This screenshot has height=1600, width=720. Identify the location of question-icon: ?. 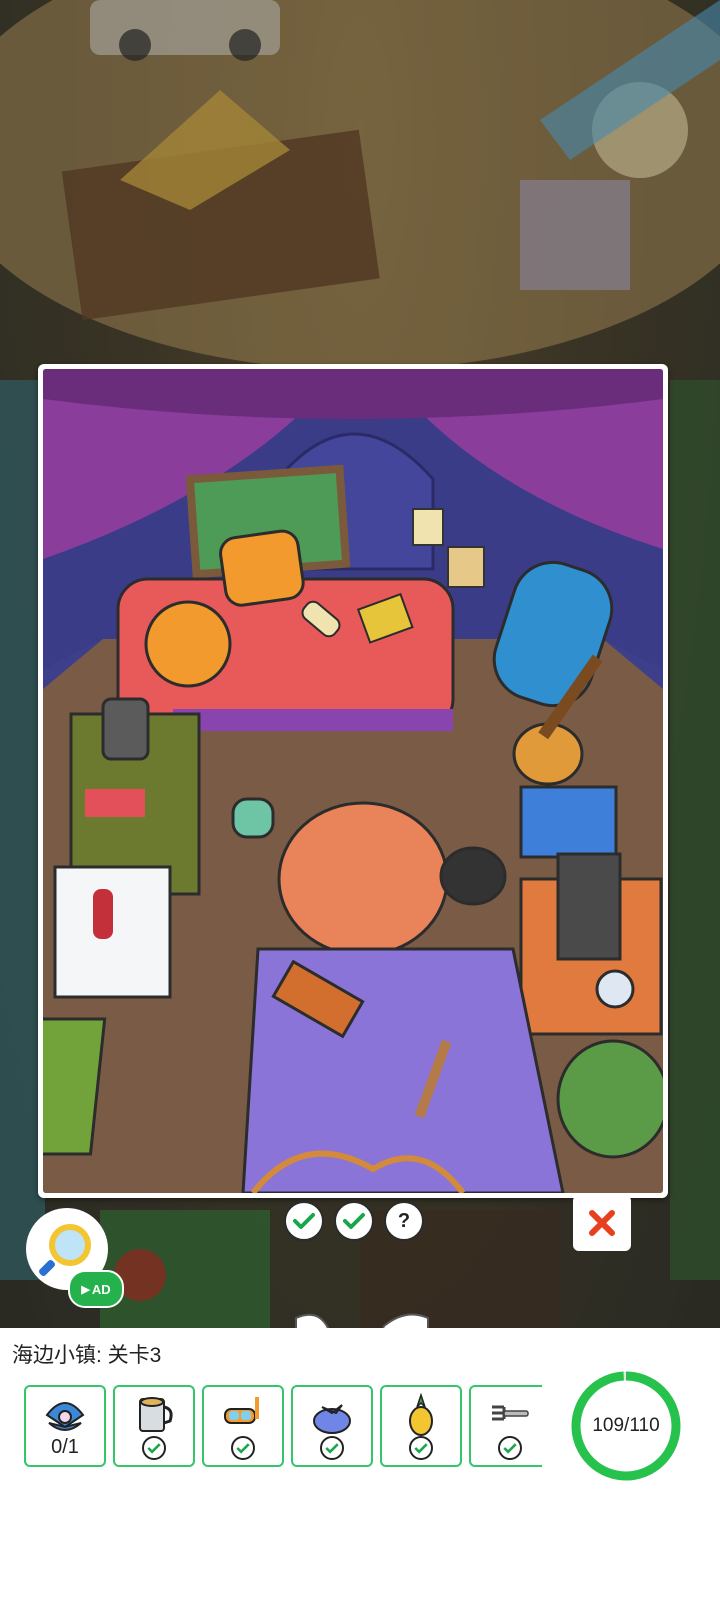
(404, 1220).